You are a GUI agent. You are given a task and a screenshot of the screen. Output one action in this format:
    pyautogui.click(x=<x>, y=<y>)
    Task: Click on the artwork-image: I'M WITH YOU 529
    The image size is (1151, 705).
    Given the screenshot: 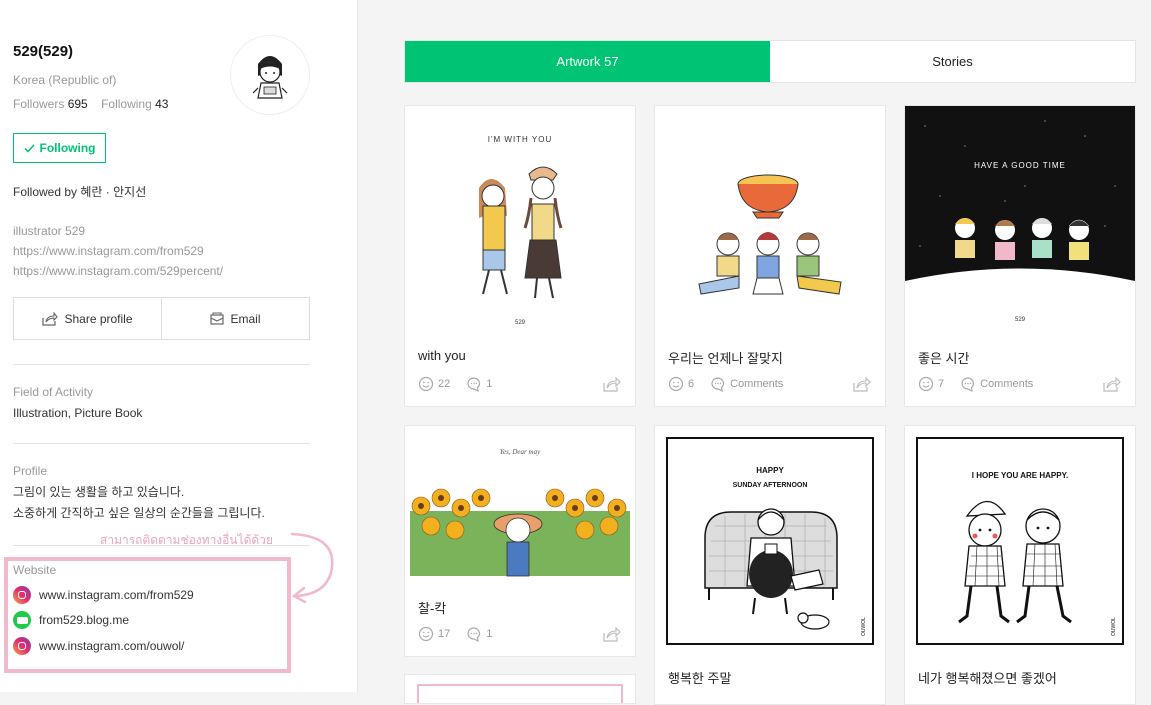 What is the action you would take?
    pyautogui.click(x=520, y=221)
    